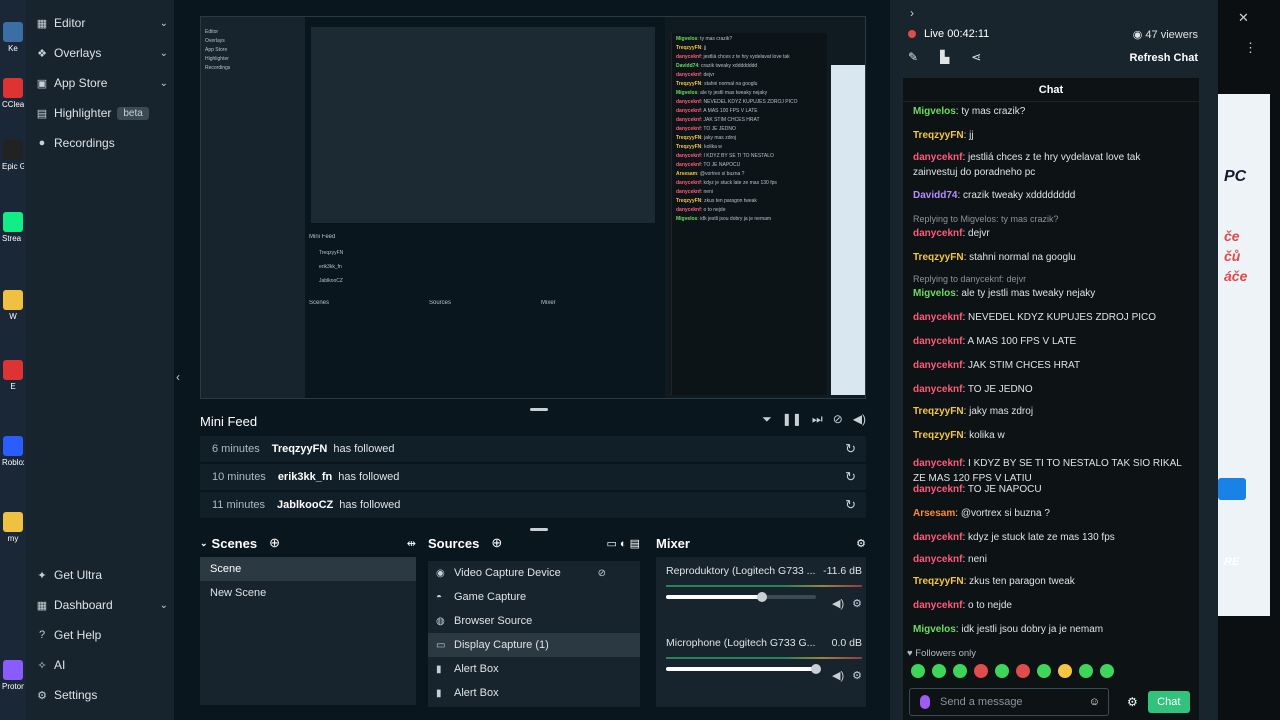 Image resolution: width=1280 pixels, height=720 pixels. What do you see at coordinates (1232, 489) in the screenshot?
I see `webpage-button` at bounding box center [1232, 489].